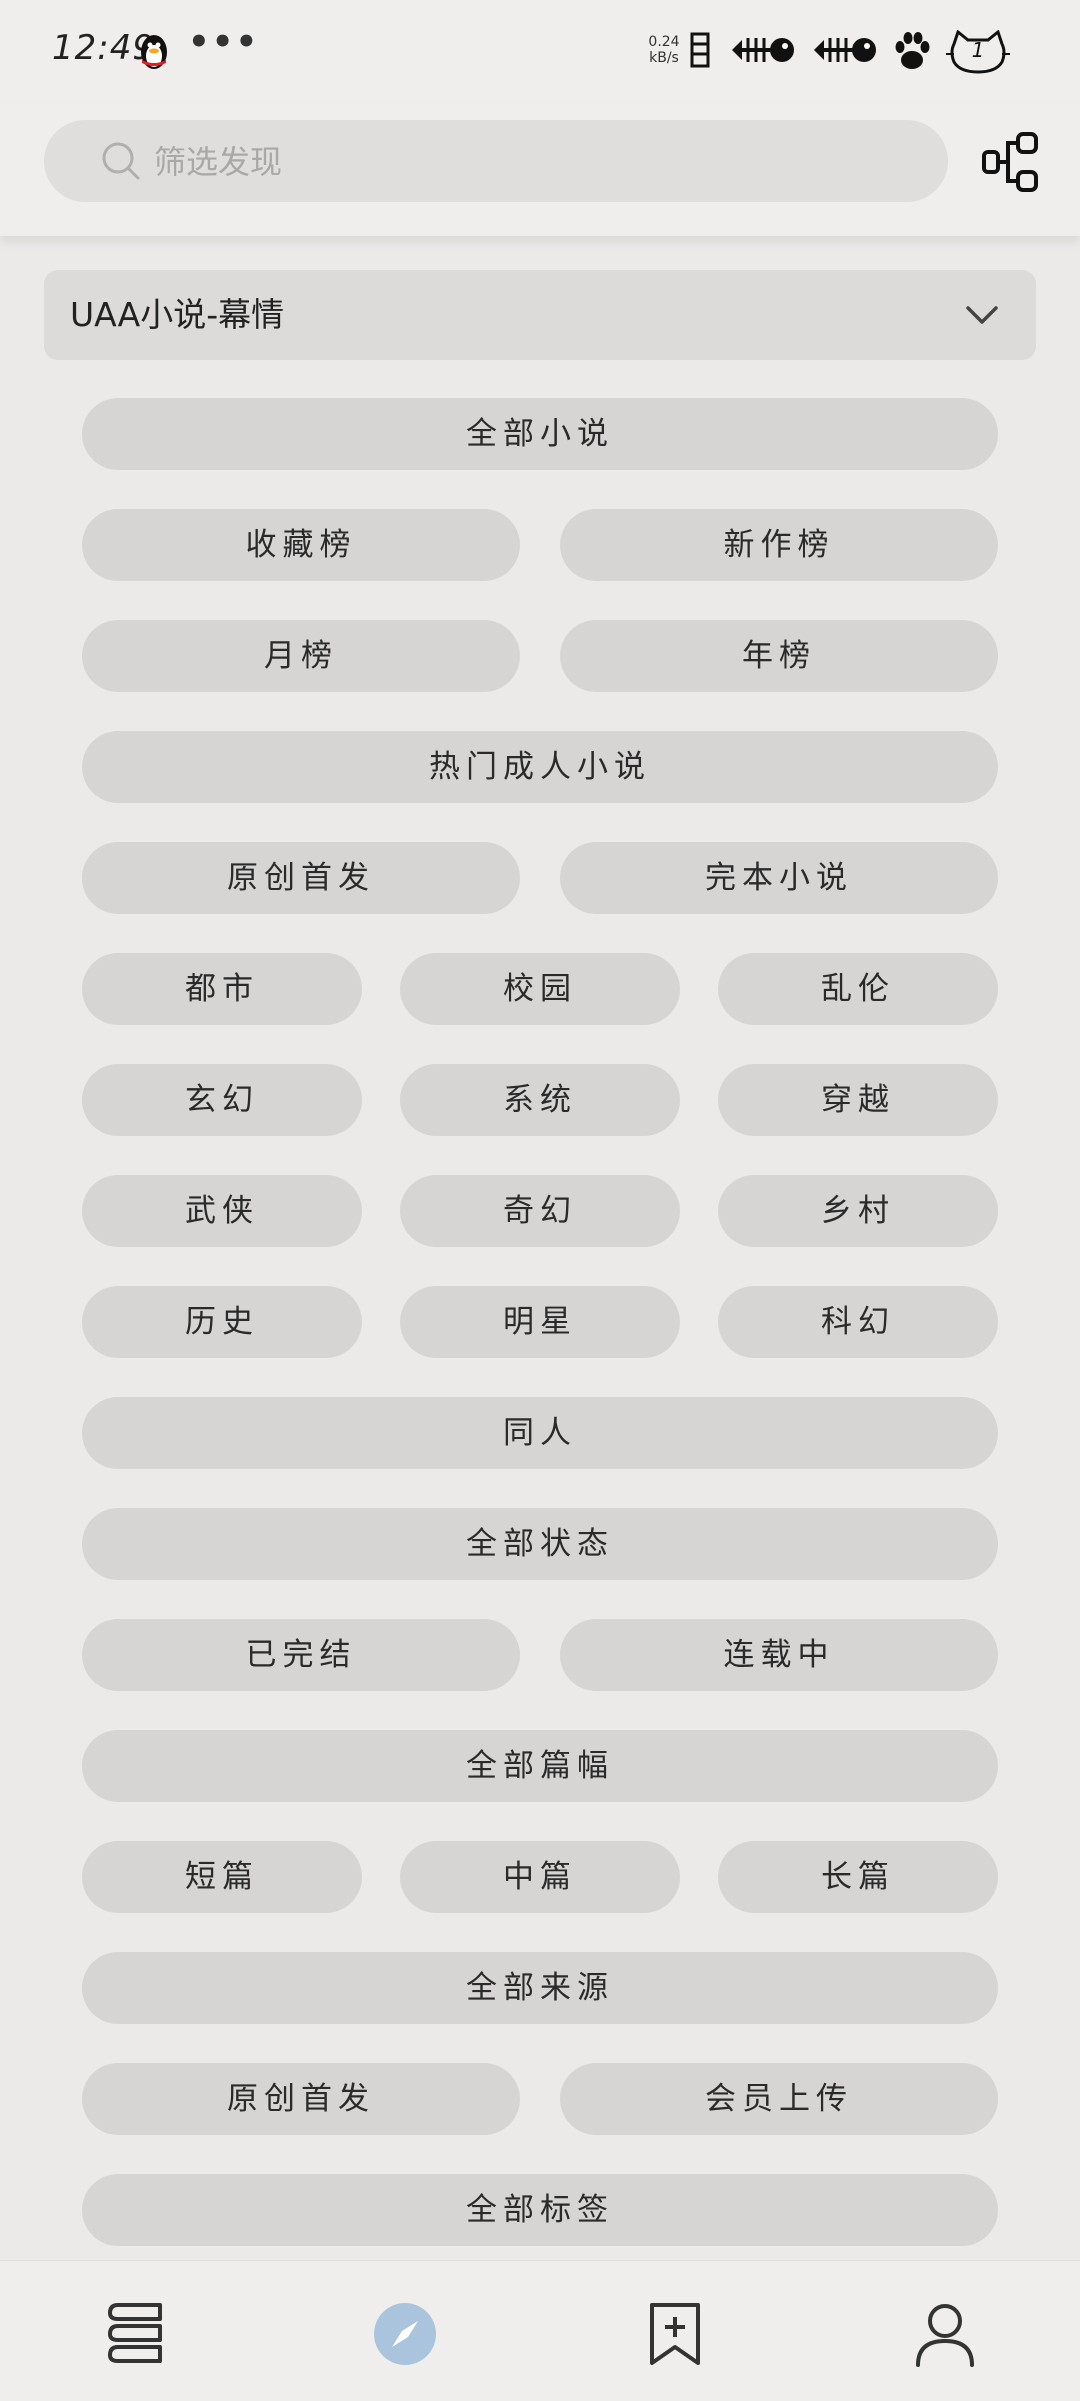  Describe the element at coordinates (301, 1655) in the screenshot. I see `chip-finished: 已完结` at that location.